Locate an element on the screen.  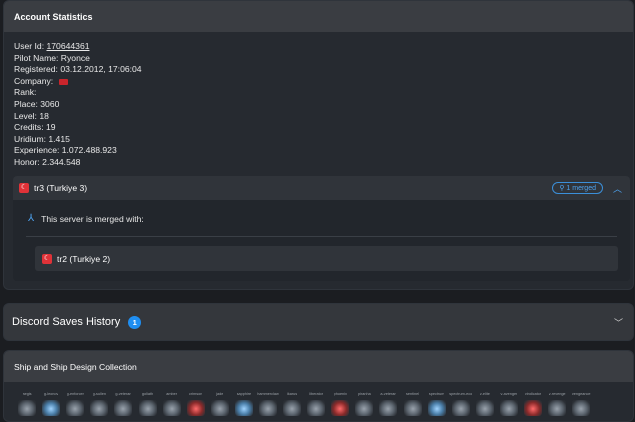
ship-item: goliath is located at coordinates (147, 403).